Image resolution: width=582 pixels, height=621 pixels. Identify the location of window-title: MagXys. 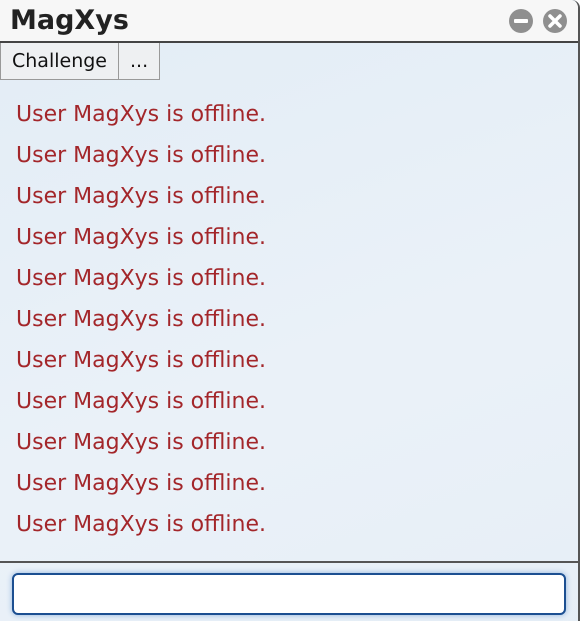
(70, 20).